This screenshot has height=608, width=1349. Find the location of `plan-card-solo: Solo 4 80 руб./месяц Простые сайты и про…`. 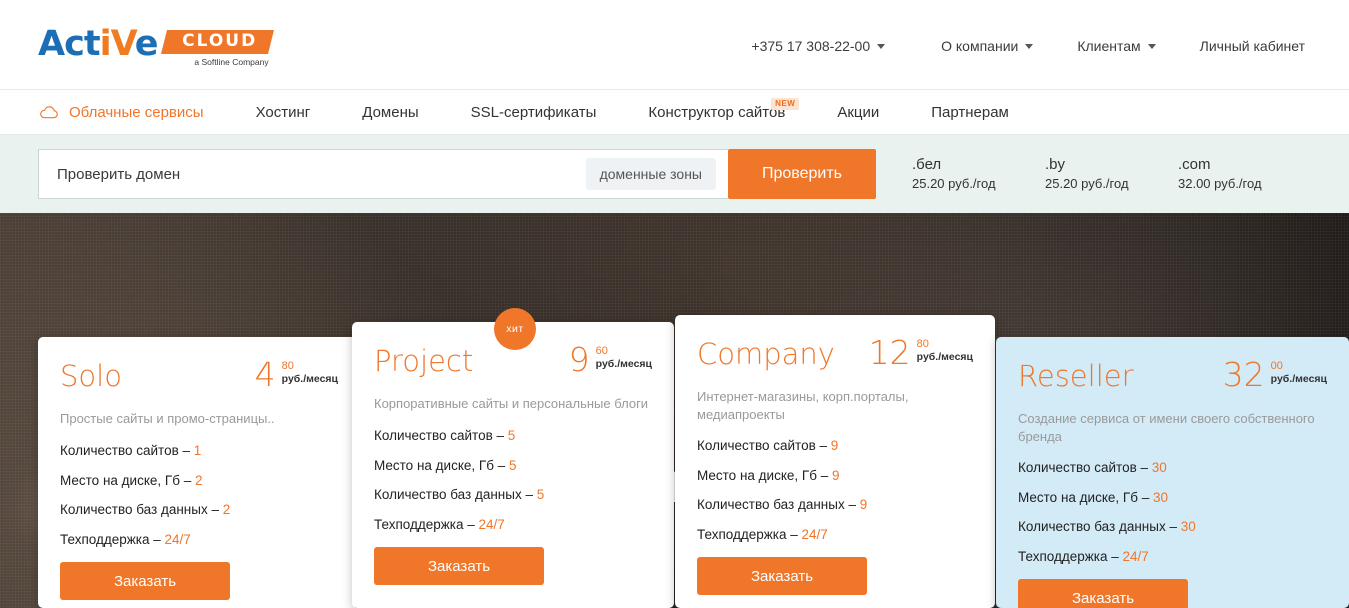

plan-card-solo: Solo 4 80 руб./месяц Простые сайты и про… is located at coordinates (199, 472).